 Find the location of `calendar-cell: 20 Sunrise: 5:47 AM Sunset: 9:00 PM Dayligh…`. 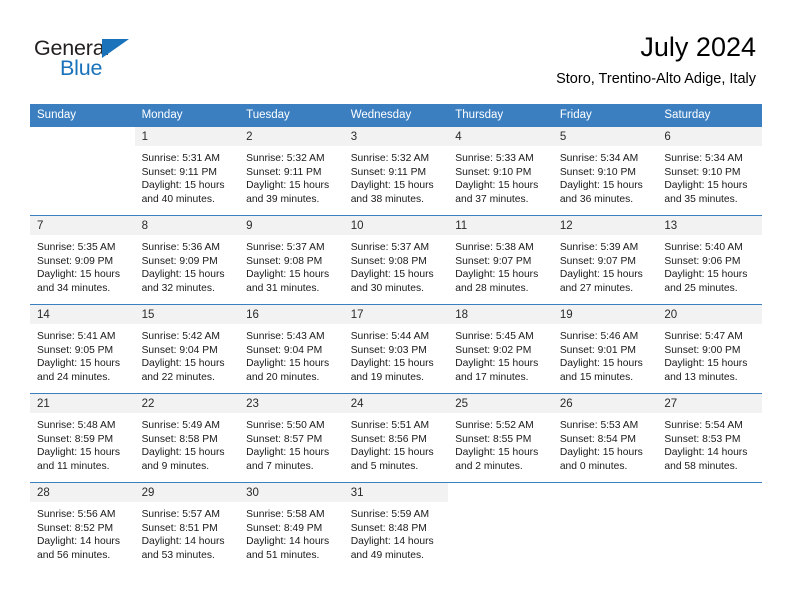

calendar-cell: 20 Sunrise: 5:47 AM Sunset: 9:00 PM Dayligh… is located at coordinates (709, 348).